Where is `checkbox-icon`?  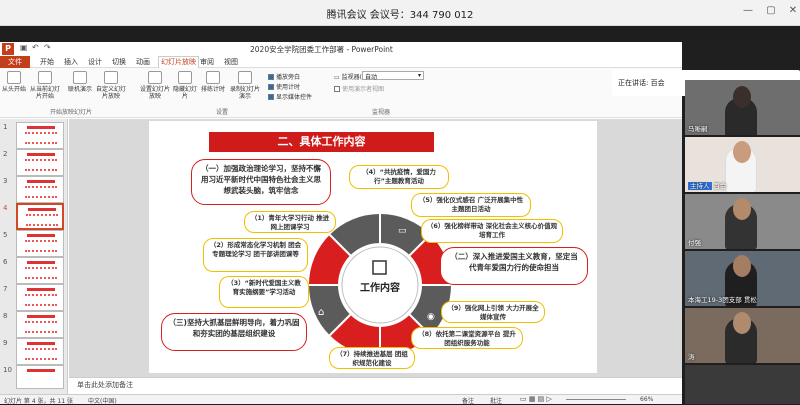
checkbox-icon is located at coordinates (271, 97).